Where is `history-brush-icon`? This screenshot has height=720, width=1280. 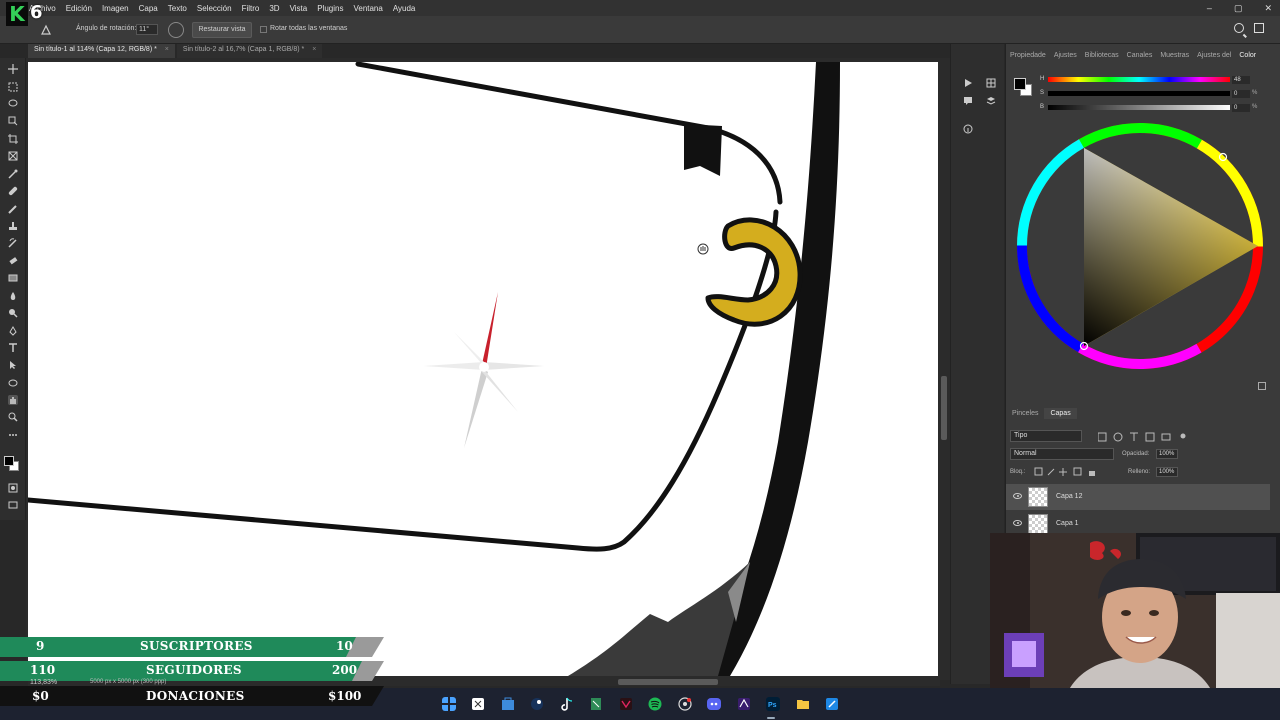 history-brush-icon is located at coordinates (13, 243).